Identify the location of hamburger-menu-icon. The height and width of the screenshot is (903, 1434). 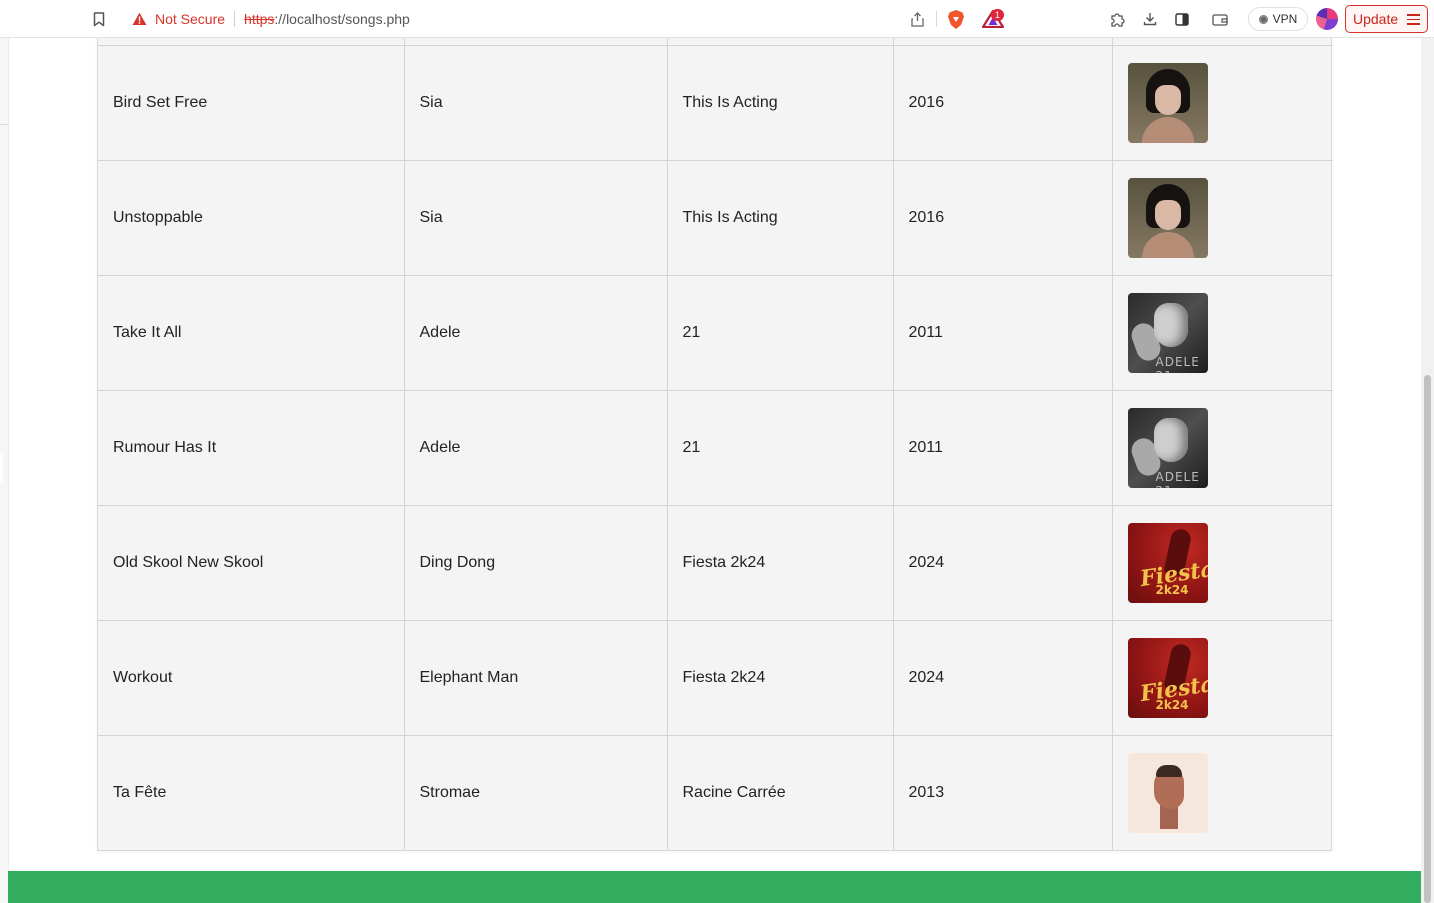
(1413, 19).